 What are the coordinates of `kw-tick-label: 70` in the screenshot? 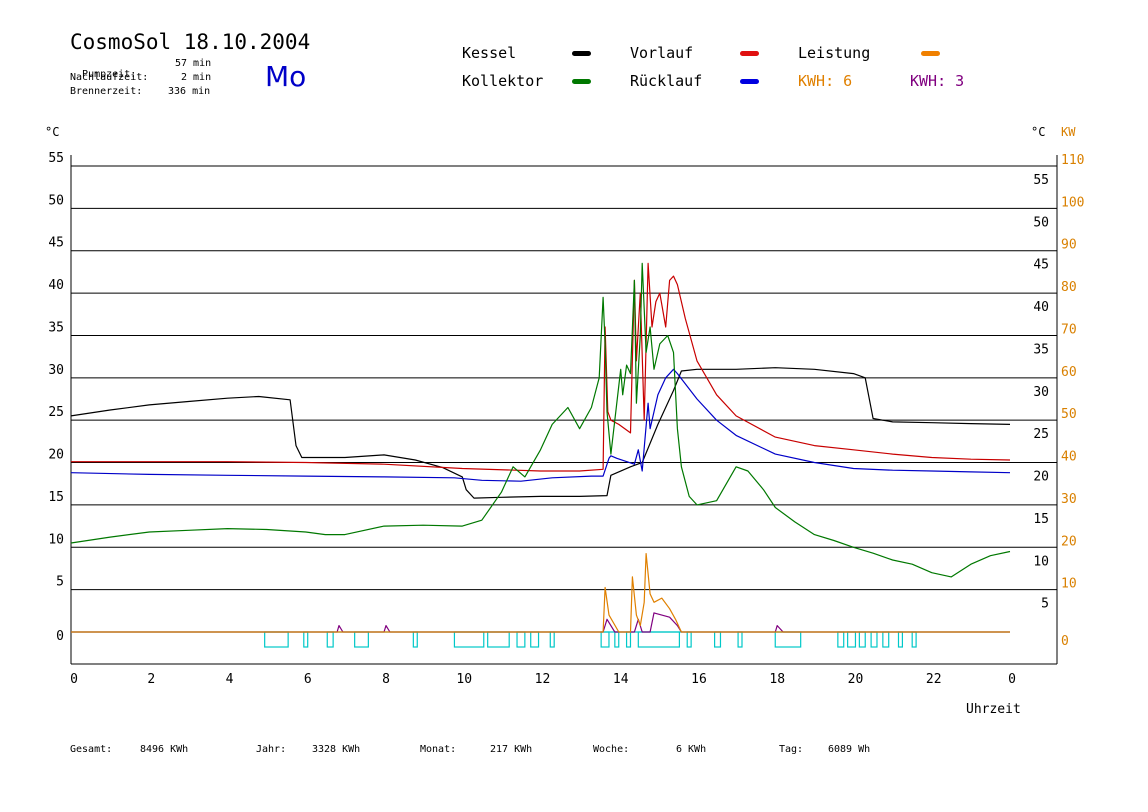 It's located at (1069, 329).